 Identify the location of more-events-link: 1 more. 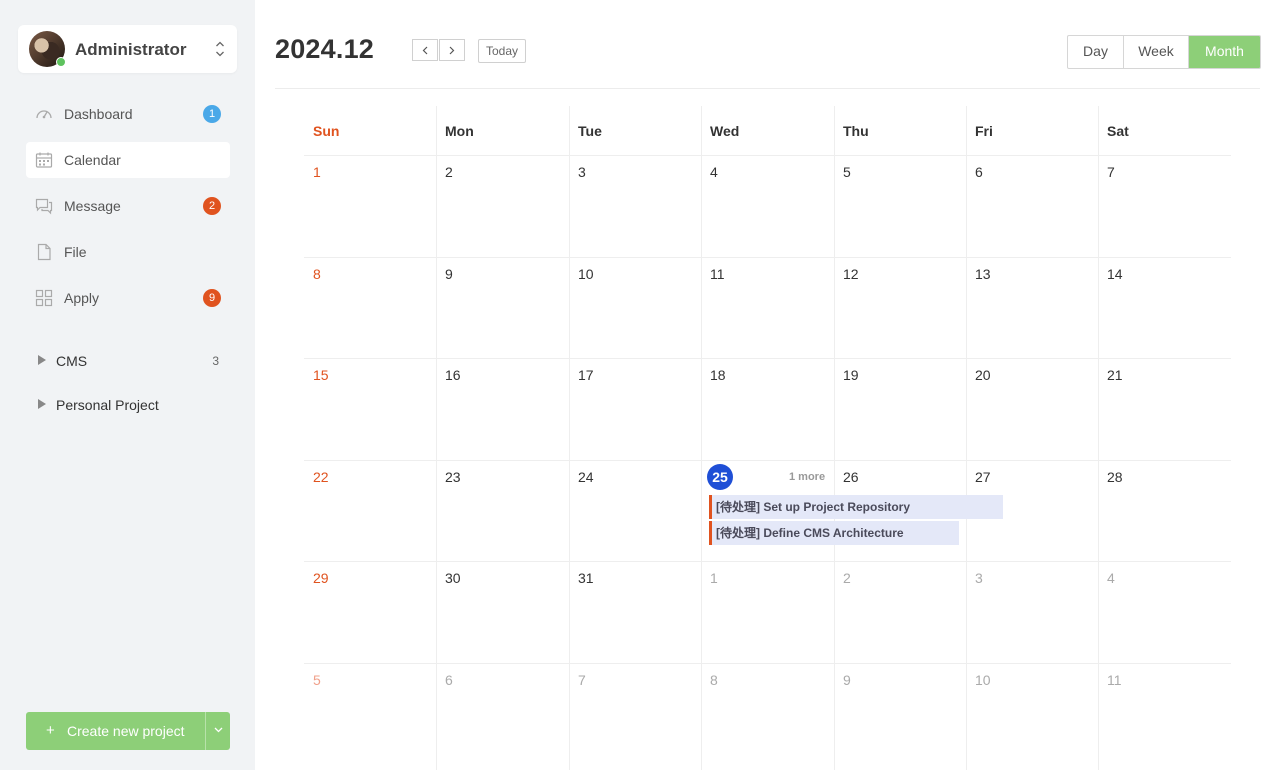
(807, 477).